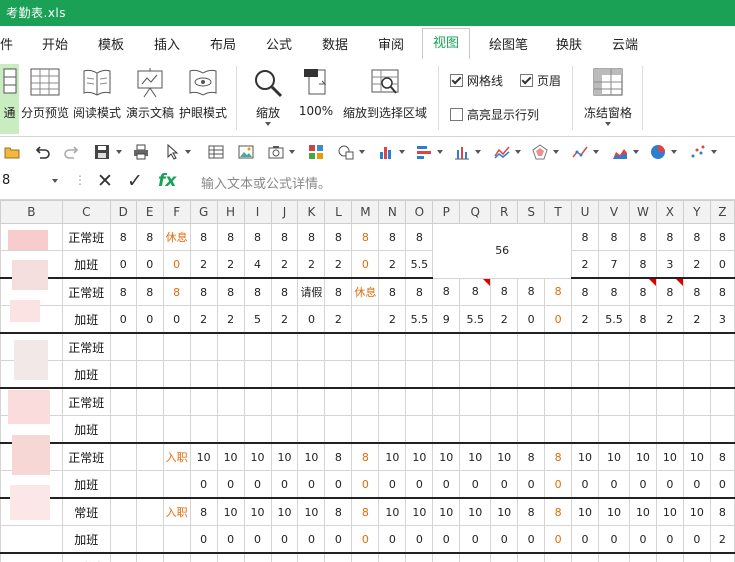 The height and width of the screenshot is (562, 735). What do you see at coordinates (614, 264) in the screenshot?
I see `table-cell: 7` at bounding box center [614, 264].